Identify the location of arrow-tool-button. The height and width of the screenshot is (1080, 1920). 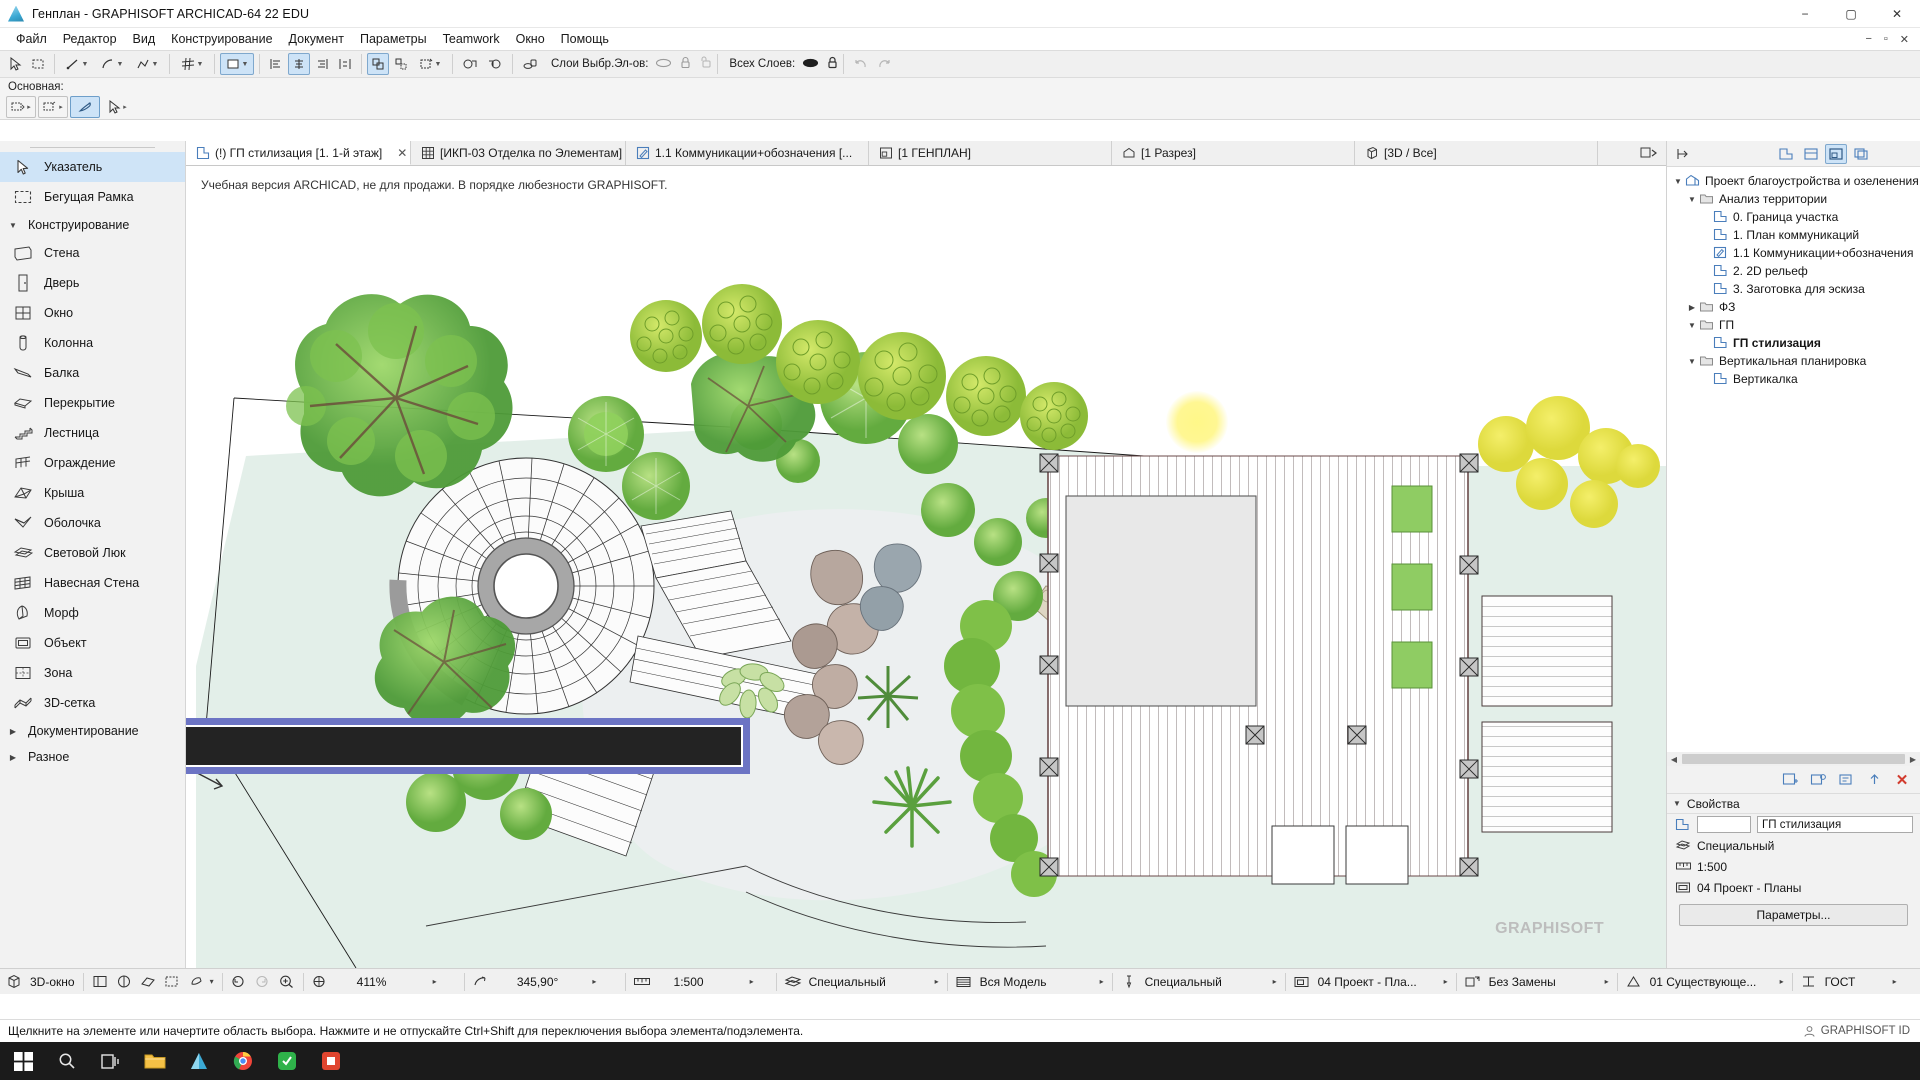
(15, 64).